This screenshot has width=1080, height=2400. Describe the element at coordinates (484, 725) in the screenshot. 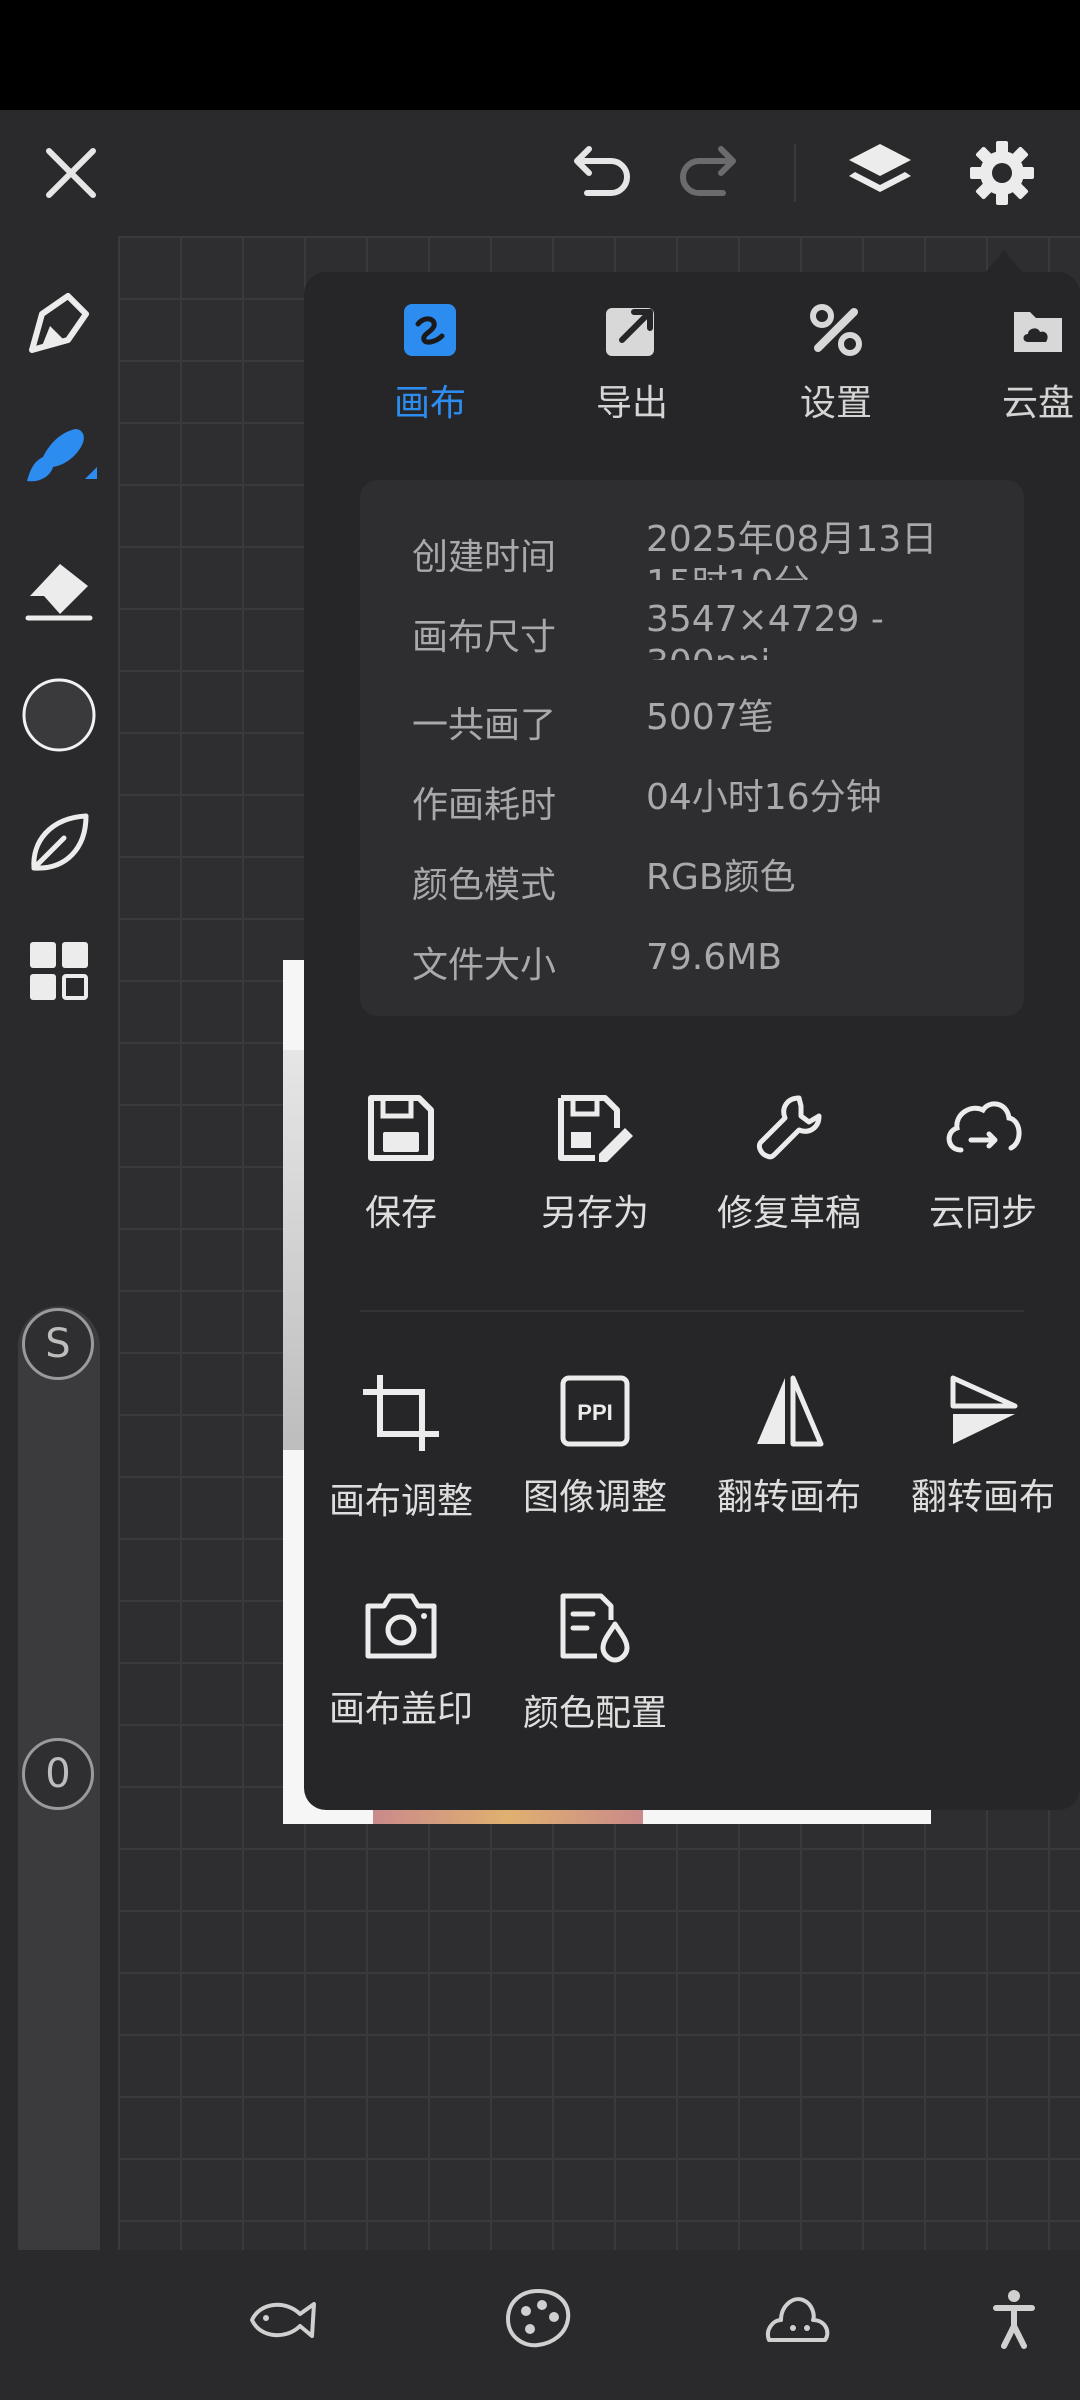

I see `info-key: 一共画了` at that location.